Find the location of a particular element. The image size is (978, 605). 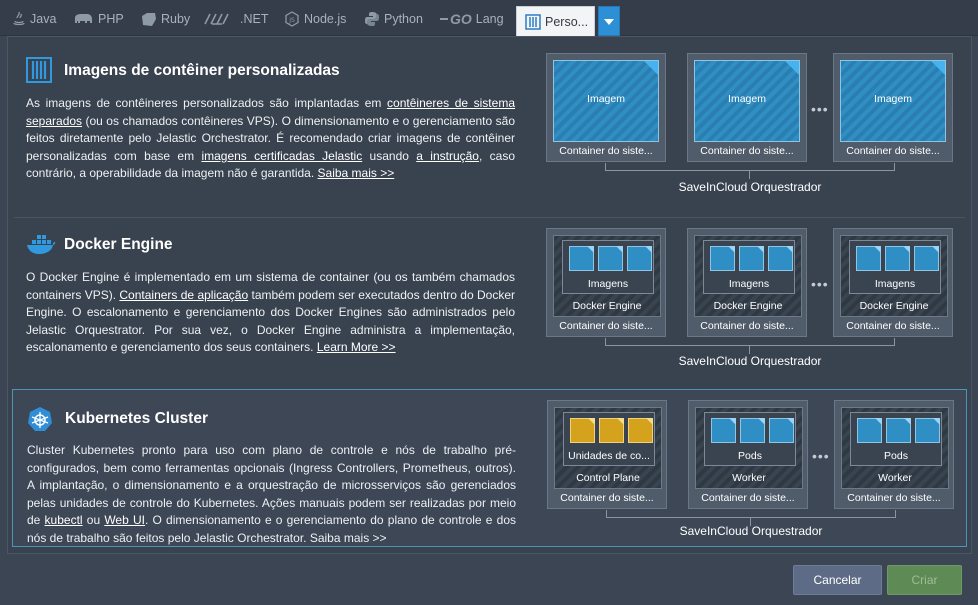

link-certified-images: imagens certificadas Jelastic is located at coordinates (281, 156).